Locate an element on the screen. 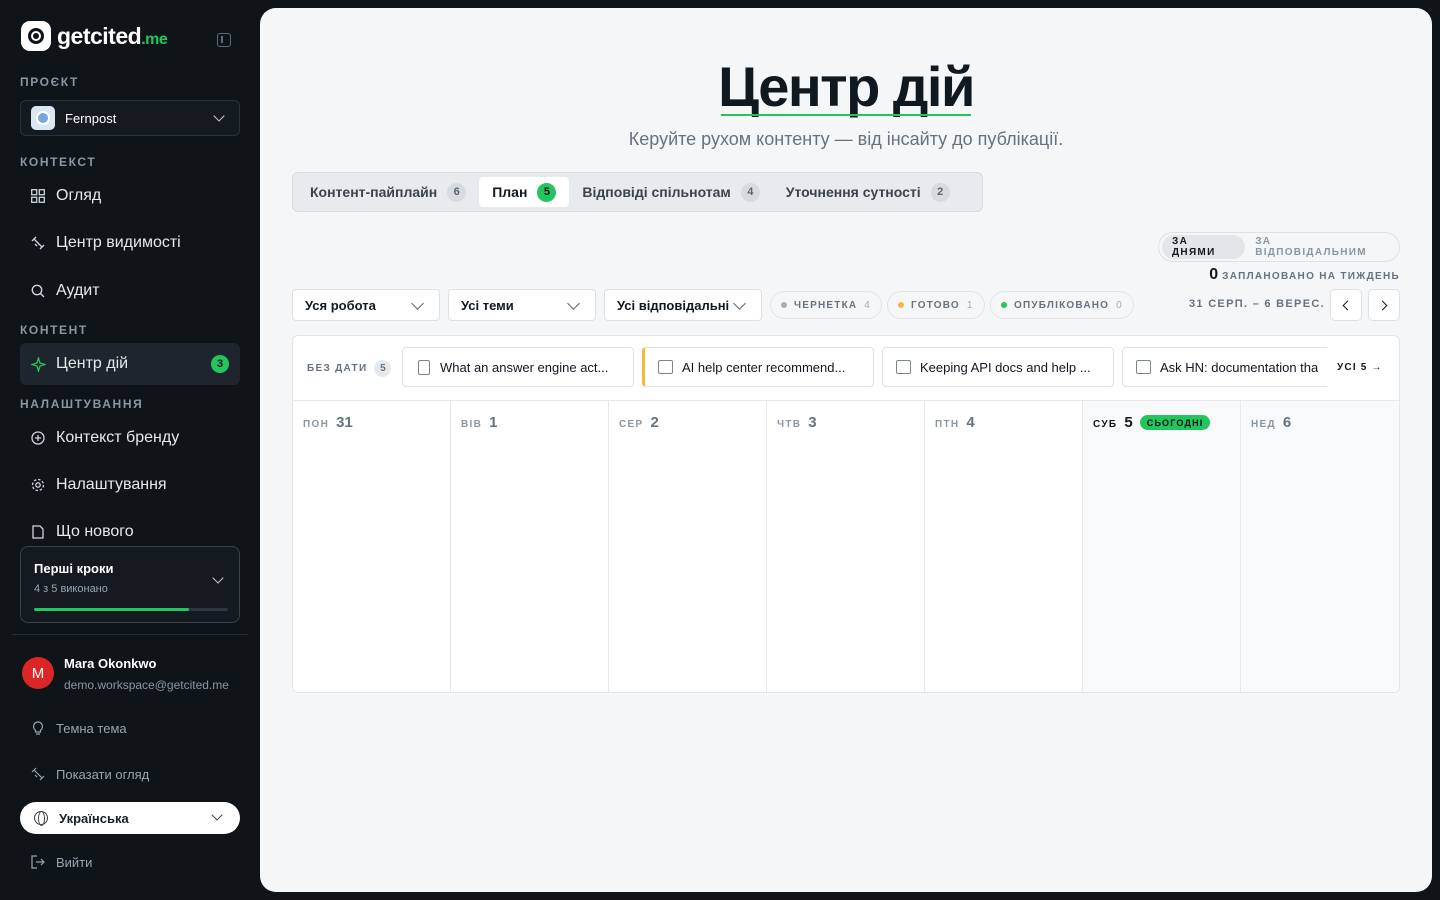  satellite-icon is located at coordinates (38, 774).